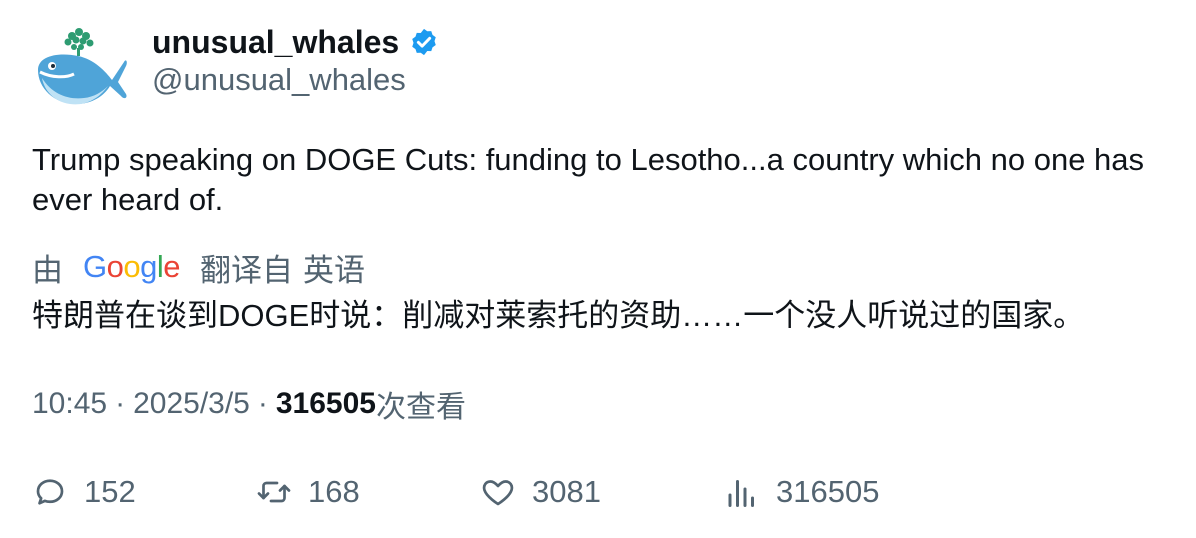  I want to click on translation-attribution: 由 Google 翻译自 英语, so click(199, 267).